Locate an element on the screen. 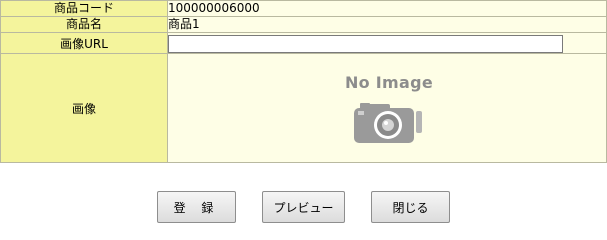 The height and width of the screenshot is (240, 607). image-url-input is located at coordinates (365, 43).